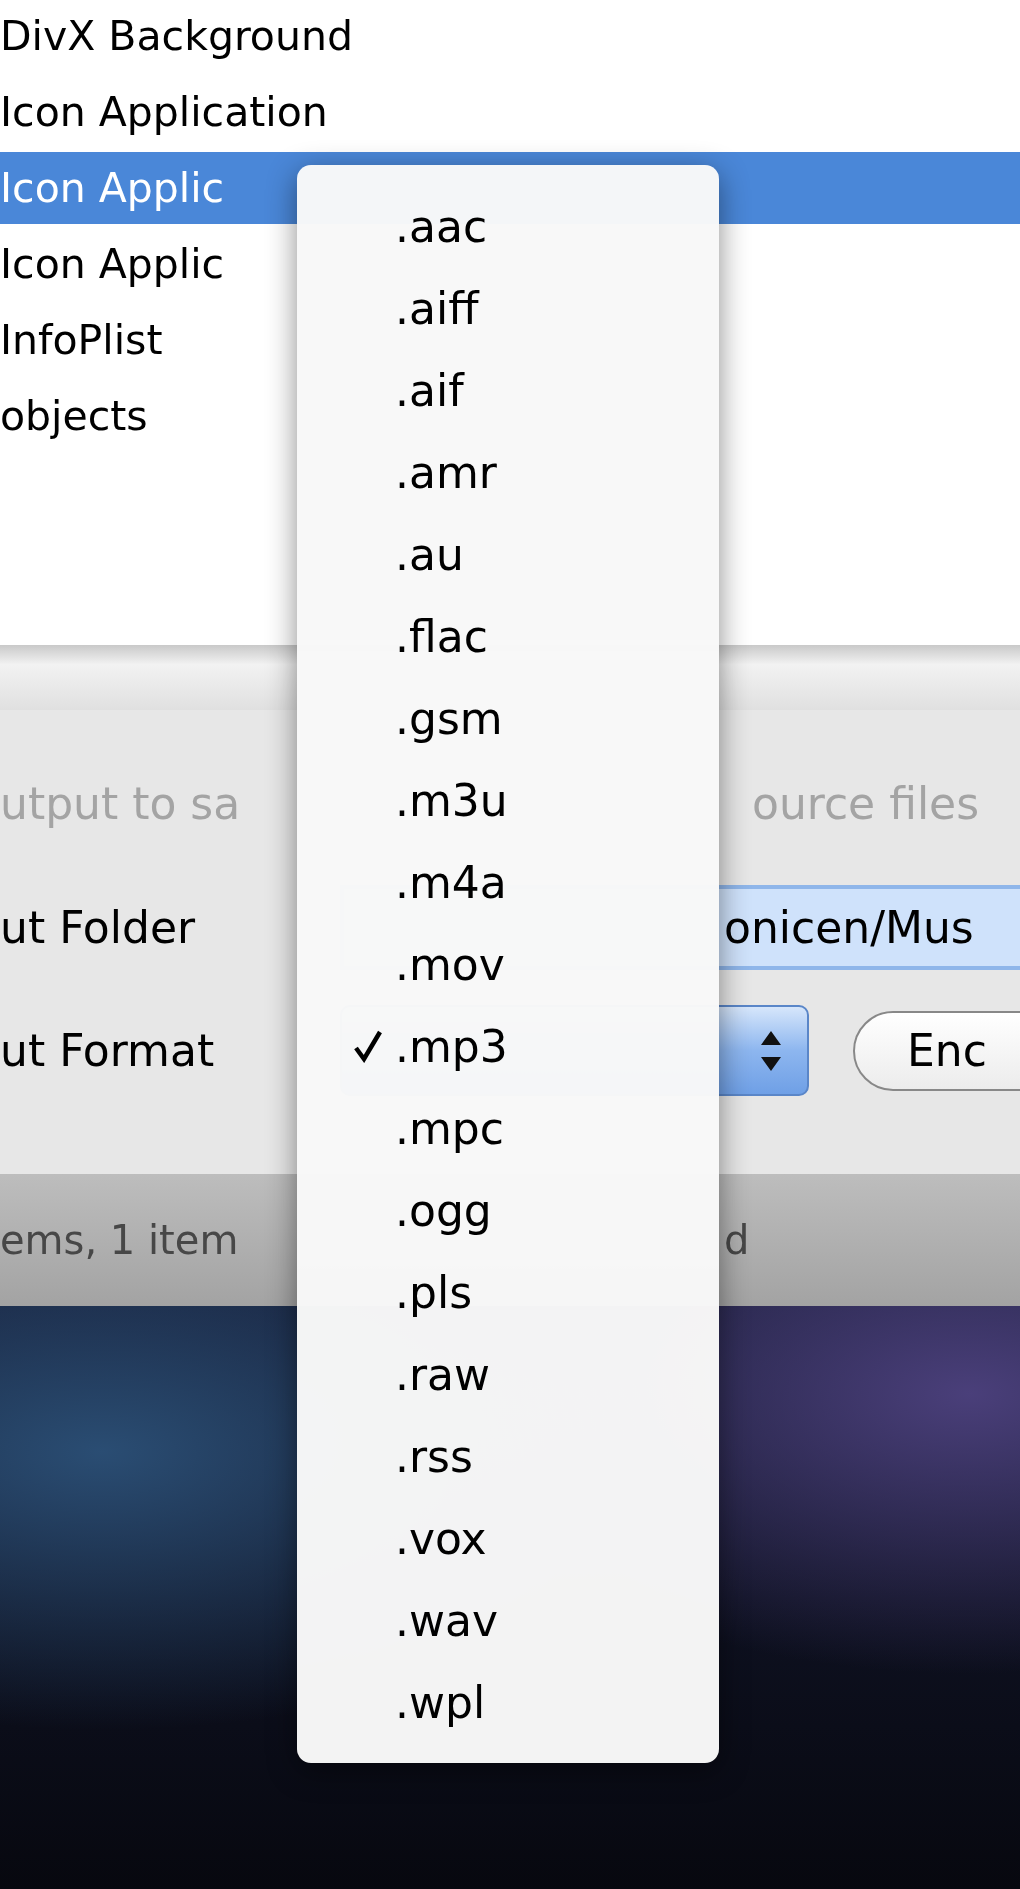 Image resolution: width=1020 pixels, height=1889 pixels. What do you see at coordinates (866, 803) in the screenshot?
I see `option-label: ource files` at bounding box center [866, 803].